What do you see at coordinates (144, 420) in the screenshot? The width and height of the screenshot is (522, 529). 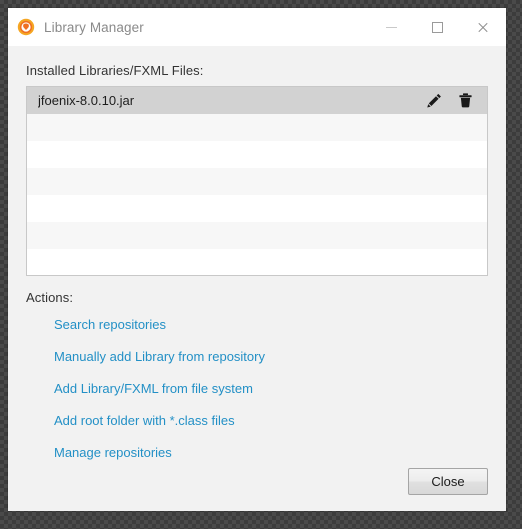 I see `action-add-root-folder: Add root folder with *.class files` at bounding box center [144, 420].